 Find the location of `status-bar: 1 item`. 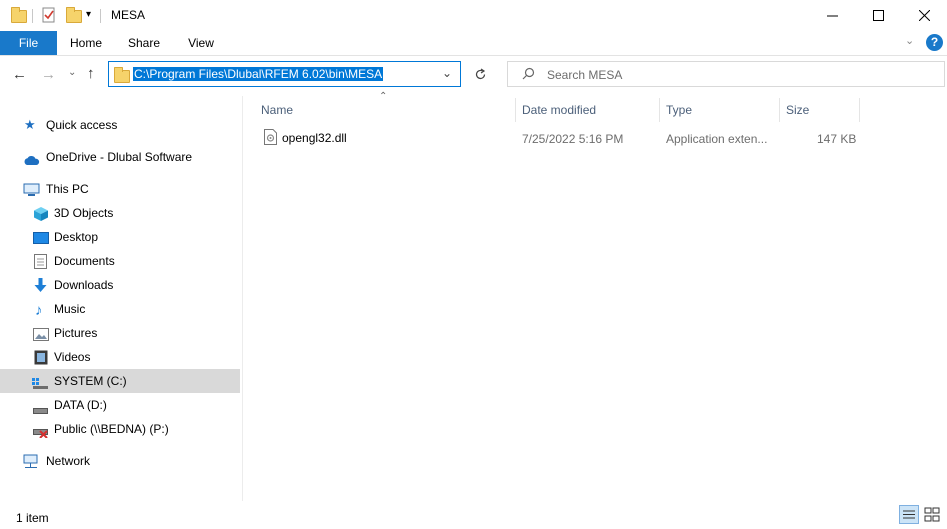

status-bar: 1 item is located at coordinates (473, 515).